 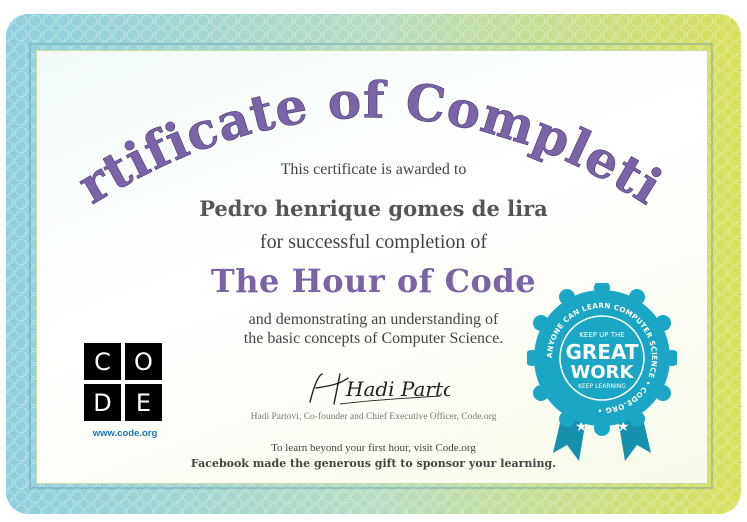 What do you see at coordinates (373, 242) in the screenshot?
I see `completion-text: for successful completion of` at bounding box center [373, 242].